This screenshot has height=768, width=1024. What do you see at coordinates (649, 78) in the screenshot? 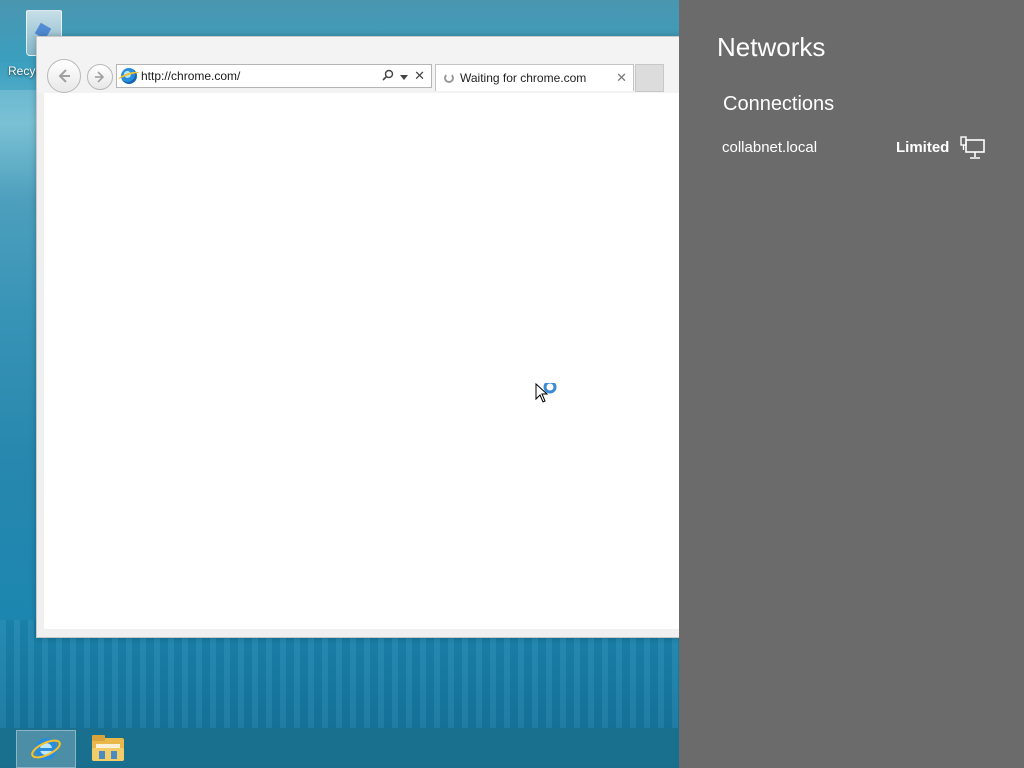
I see `new-tab-button` at bounding box center [649, 78].